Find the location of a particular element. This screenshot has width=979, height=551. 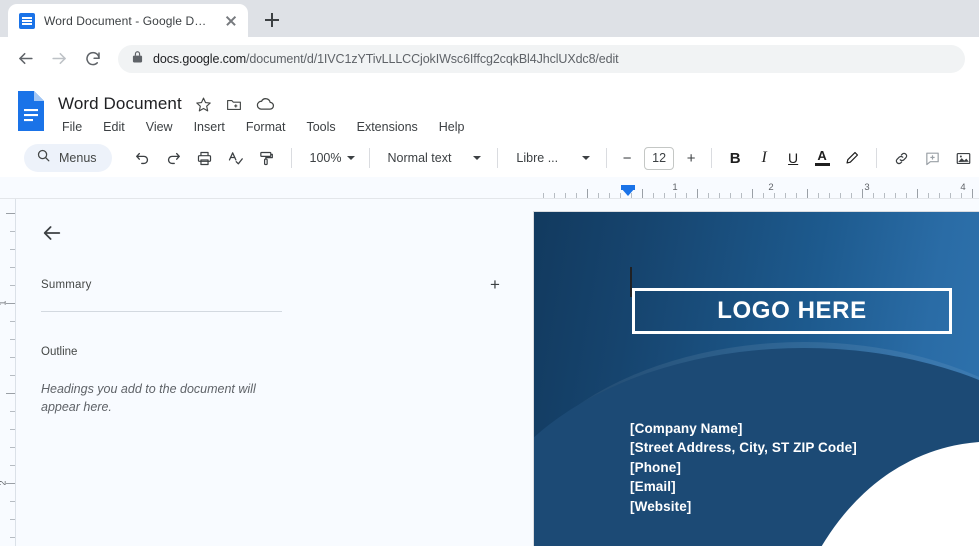

email-line: [Email] is located at coordinates (653, 487).